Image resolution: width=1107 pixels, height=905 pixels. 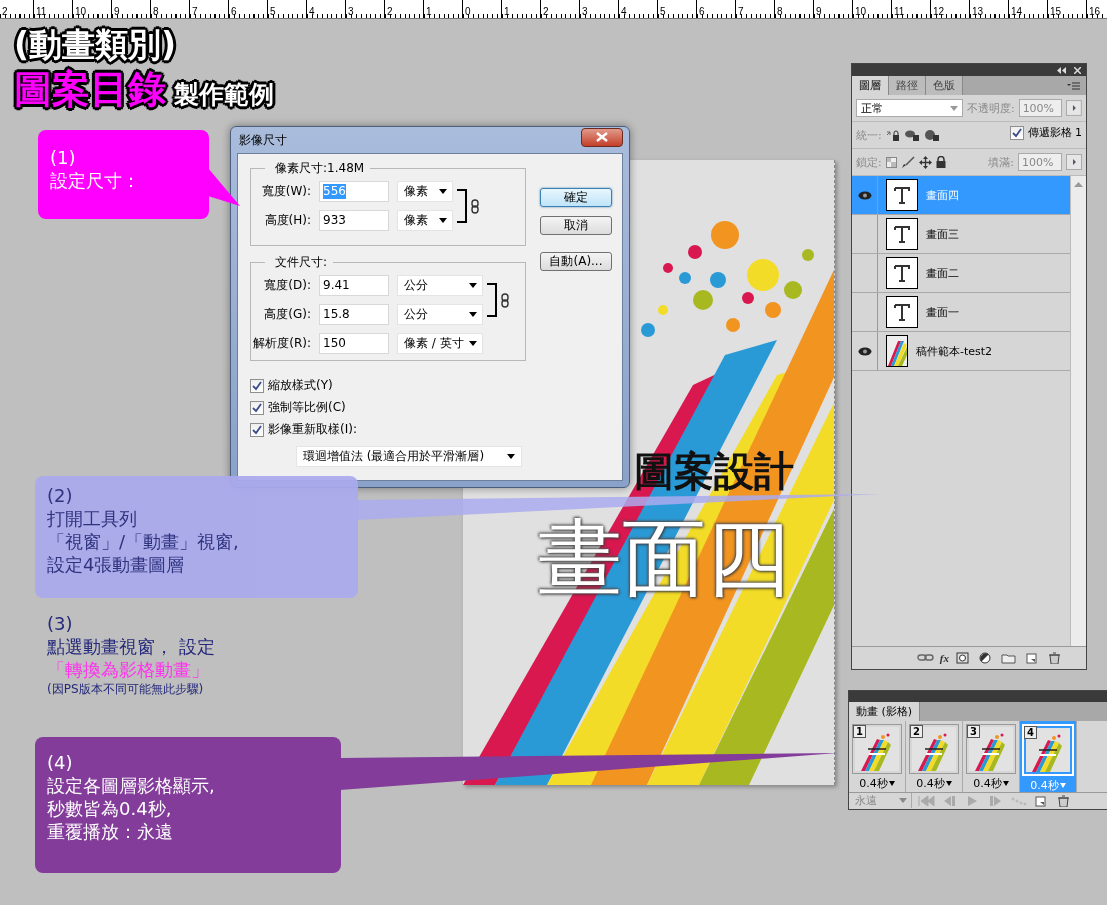 What do you see at coordinates (942, 234) in the screenshot?
I see `layer-name: 畫面三` at bounding box center [942, 234].